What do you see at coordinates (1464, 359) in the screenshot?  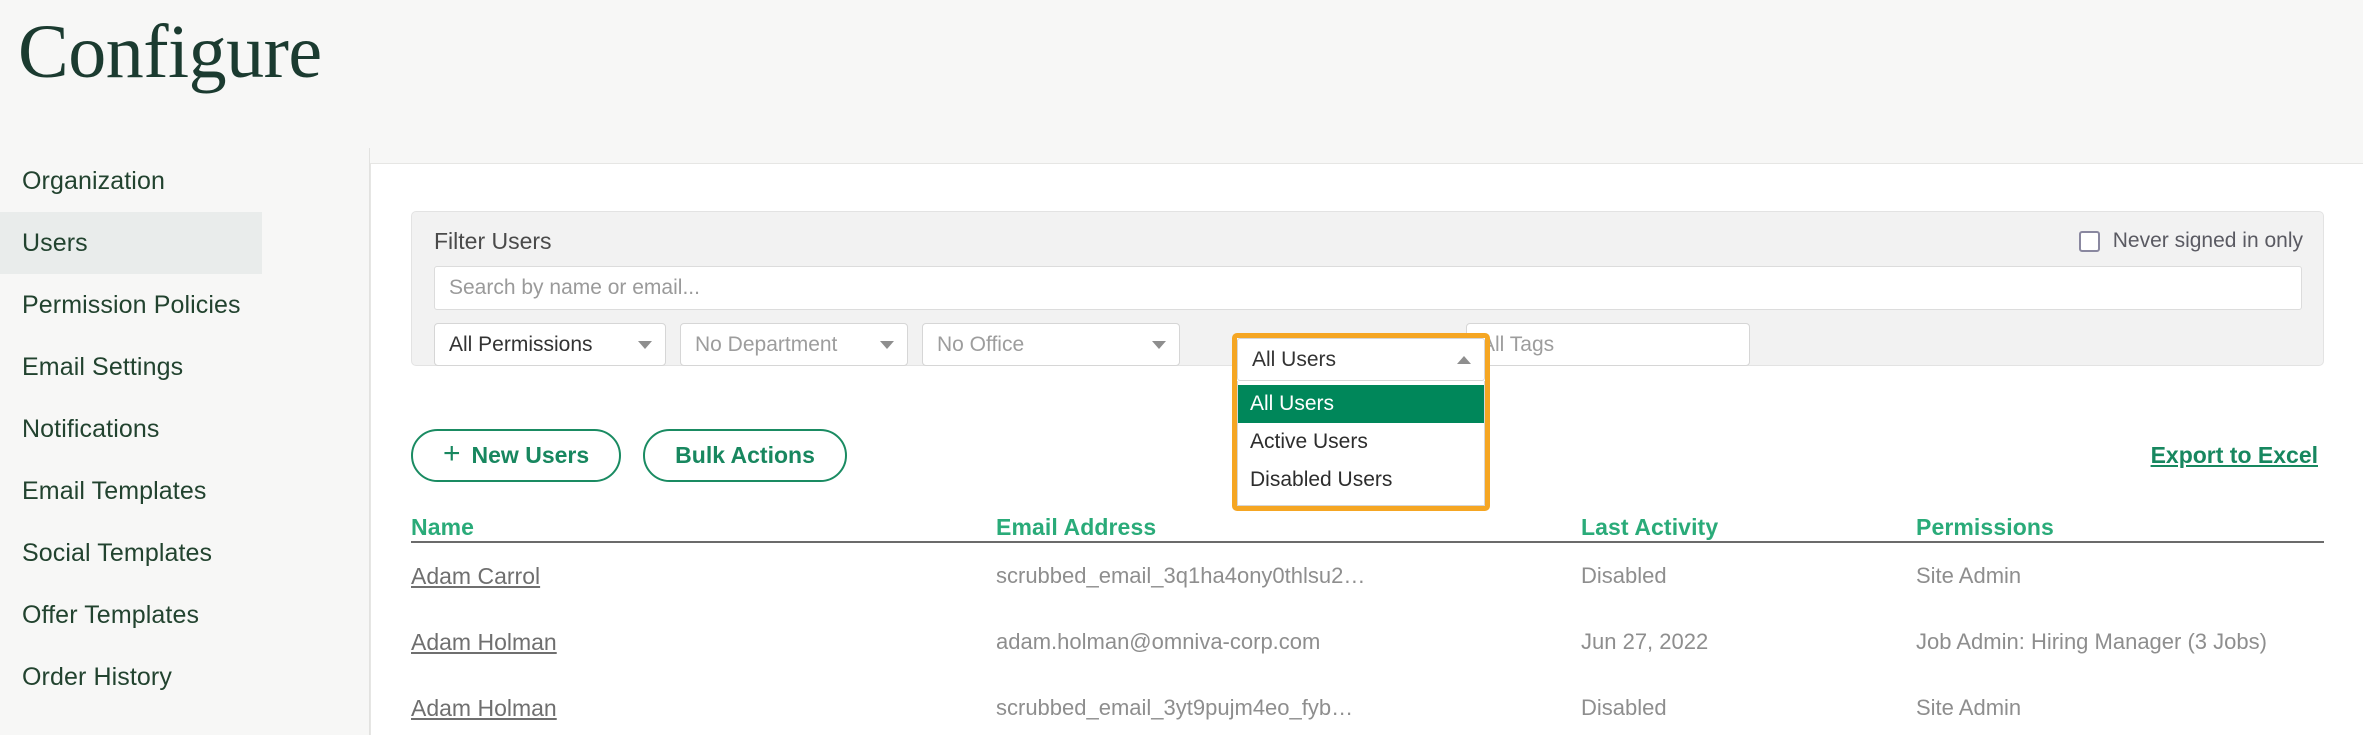 I see `chevron-up-icon` at bounding box center [1464, 359].